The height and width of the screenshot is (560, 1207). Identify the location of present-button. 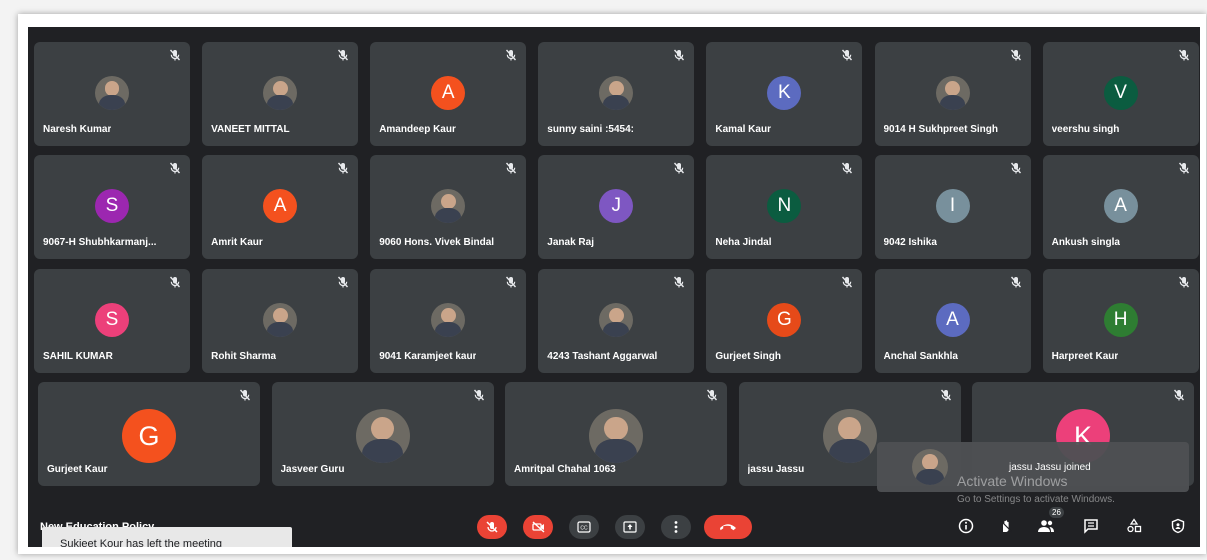
(630, 527).